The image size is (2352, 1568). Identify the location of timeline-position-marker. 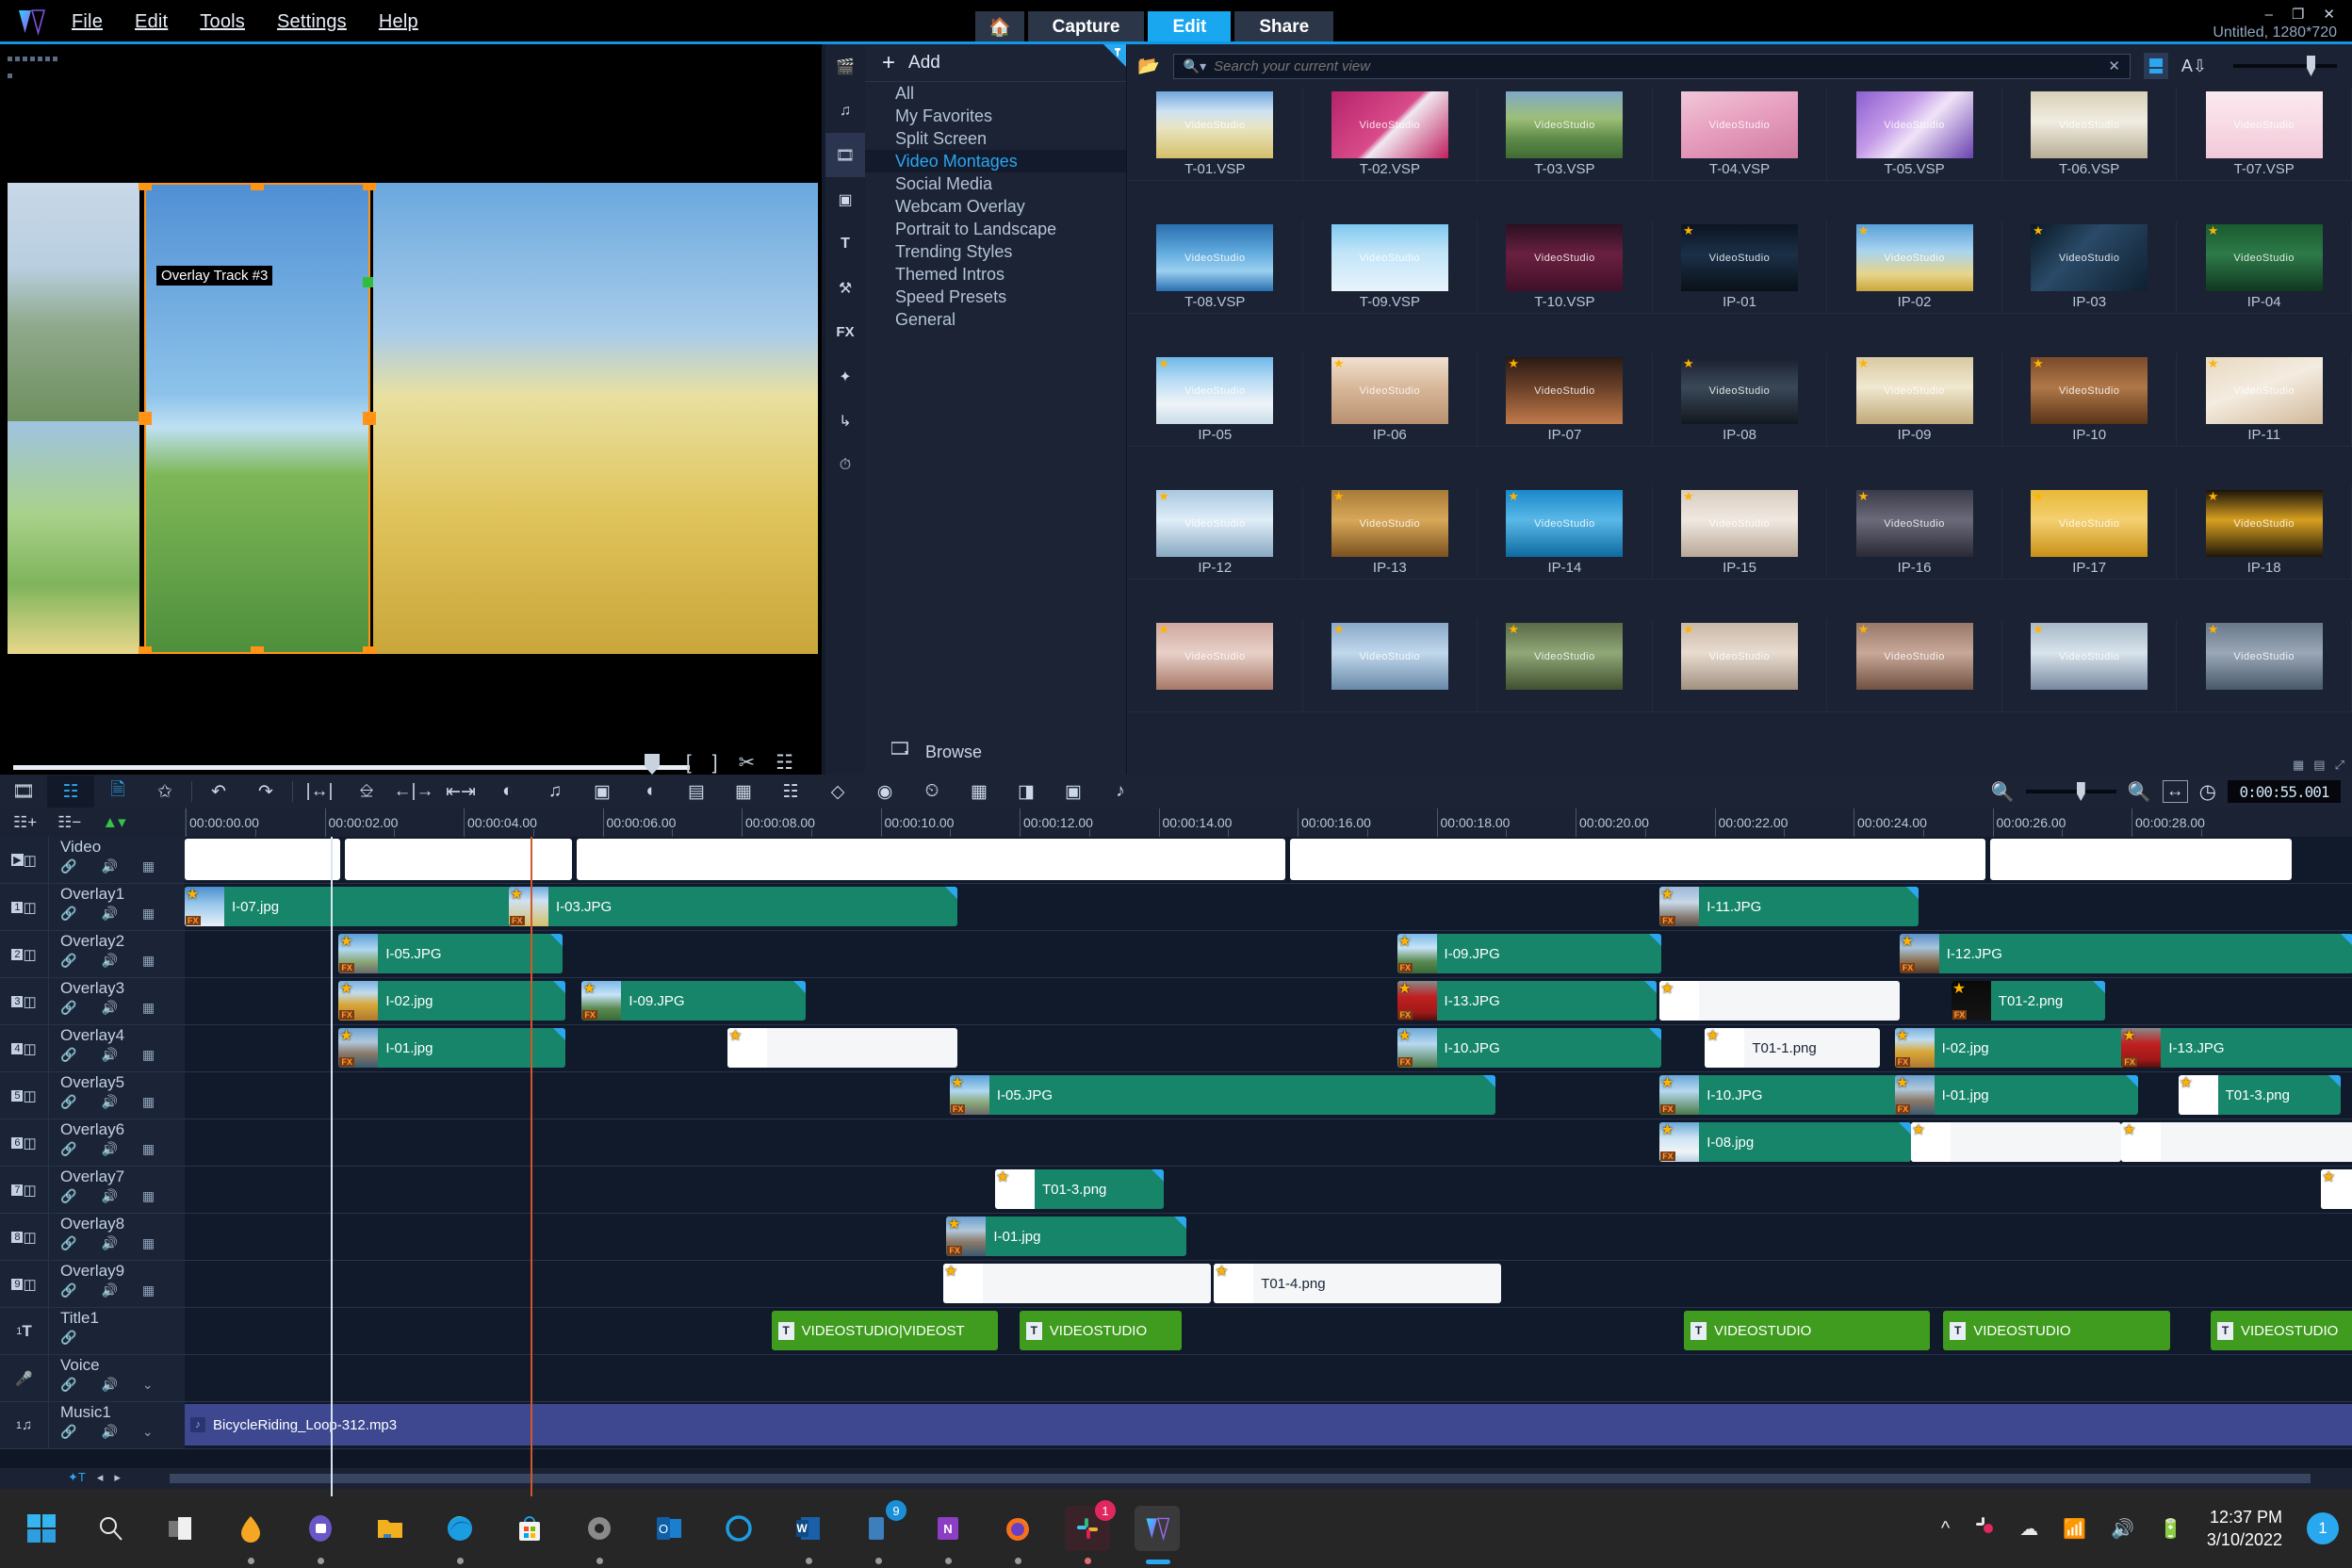
(531, 1166).